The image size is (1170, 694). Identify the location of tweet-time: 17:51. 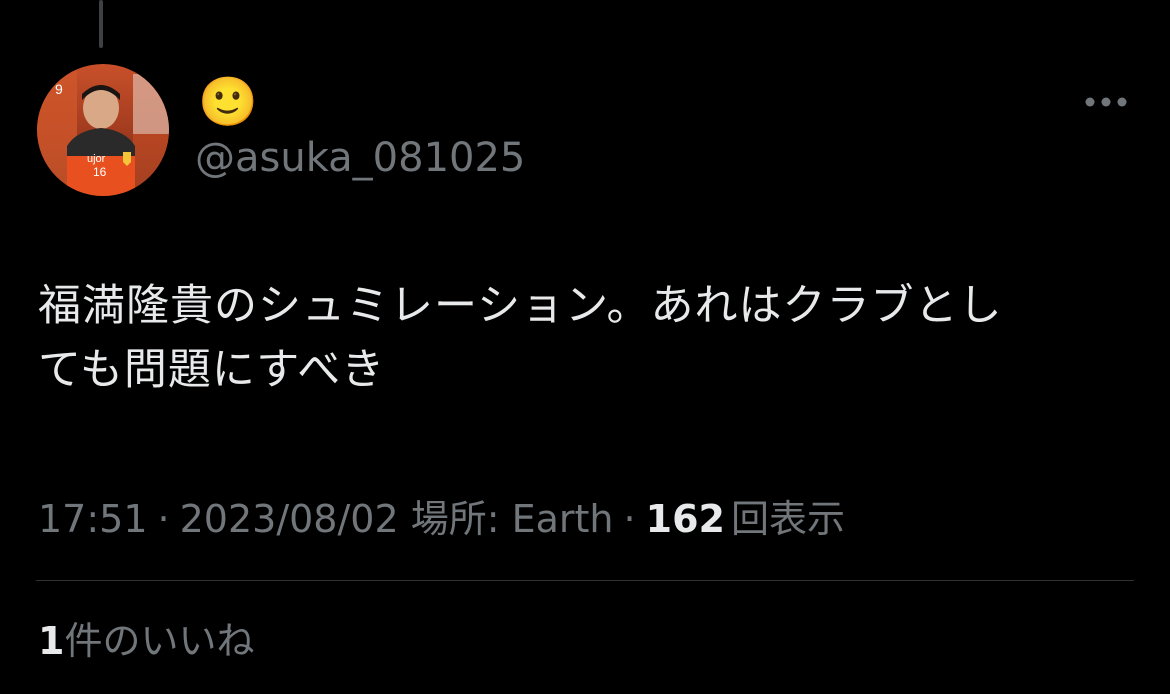
(93, 519).